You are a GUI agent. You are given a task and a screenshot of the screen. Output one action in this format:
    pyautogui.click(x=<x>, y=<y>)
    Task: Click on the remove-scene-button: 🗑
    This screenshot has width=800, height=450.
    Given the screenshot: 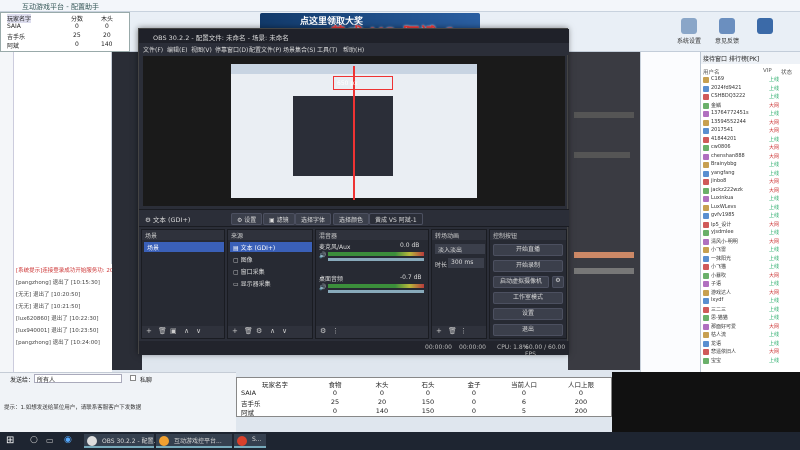 What is the action you would take?
    pyautogui.click(x=162, y=331)
    